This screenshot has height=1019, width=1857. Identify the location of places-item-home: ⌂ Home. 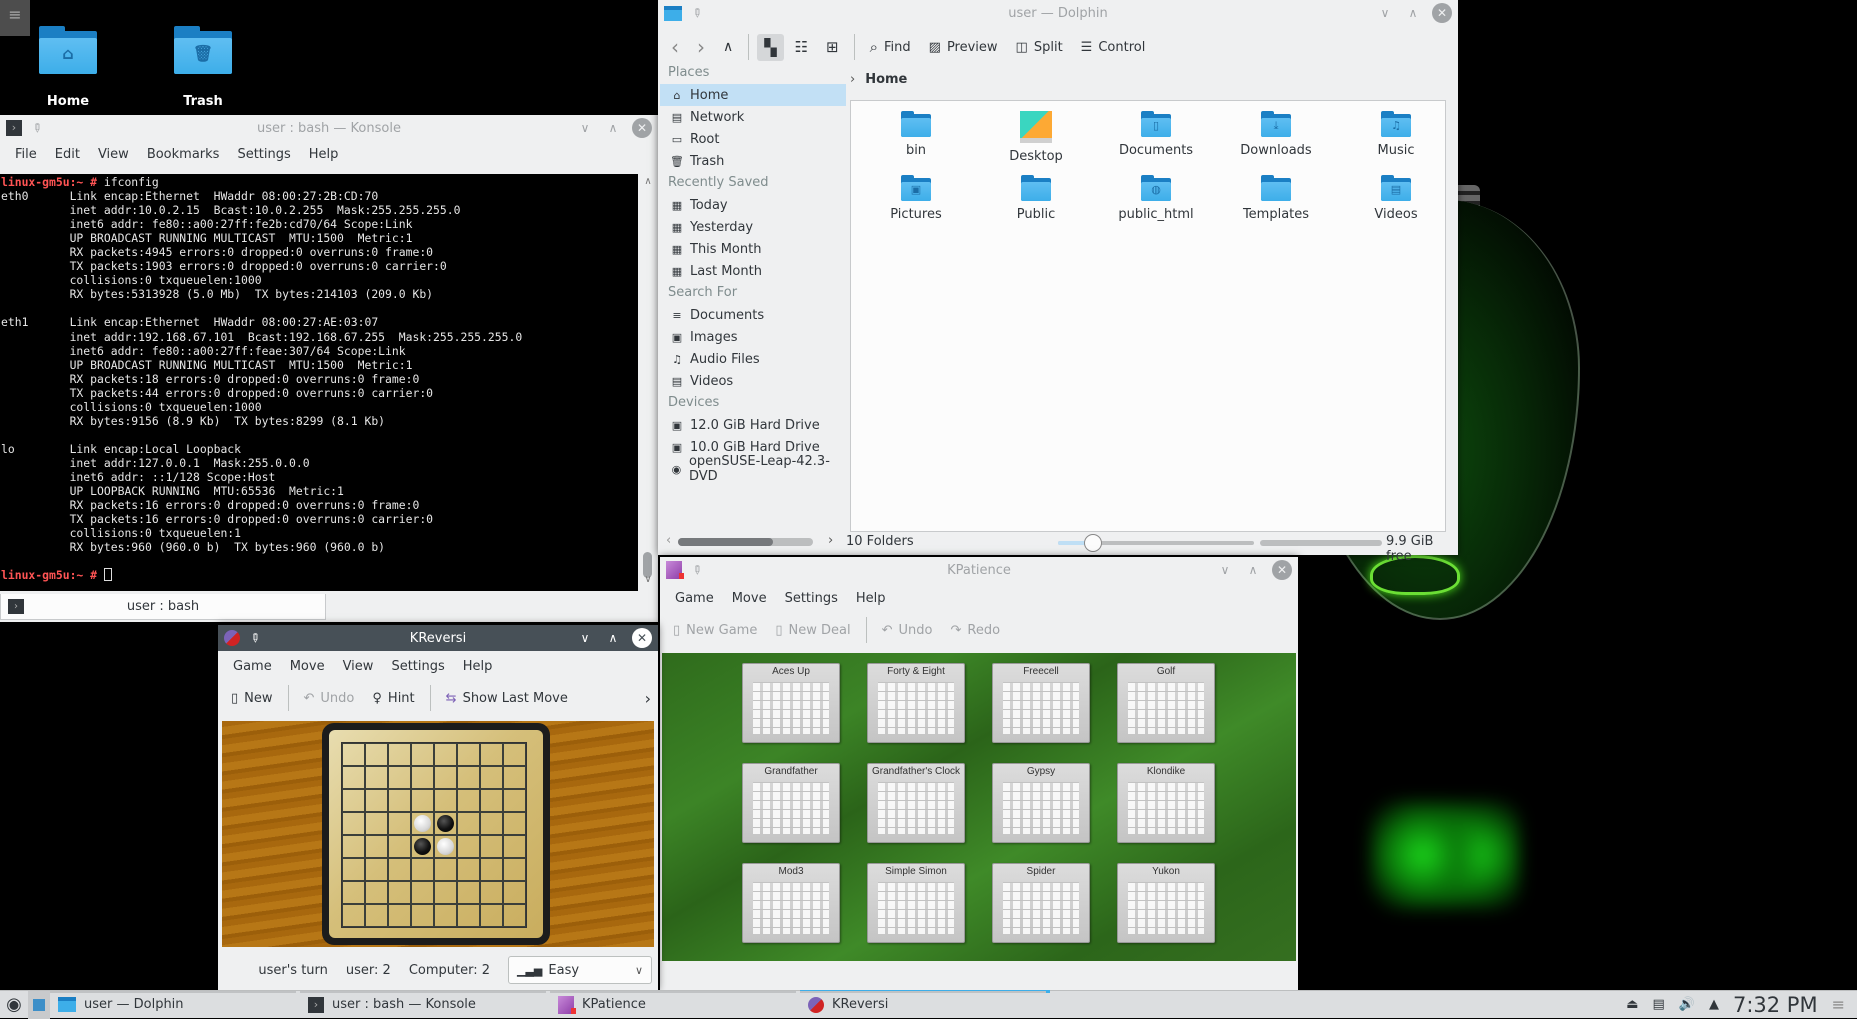
(753, 95).